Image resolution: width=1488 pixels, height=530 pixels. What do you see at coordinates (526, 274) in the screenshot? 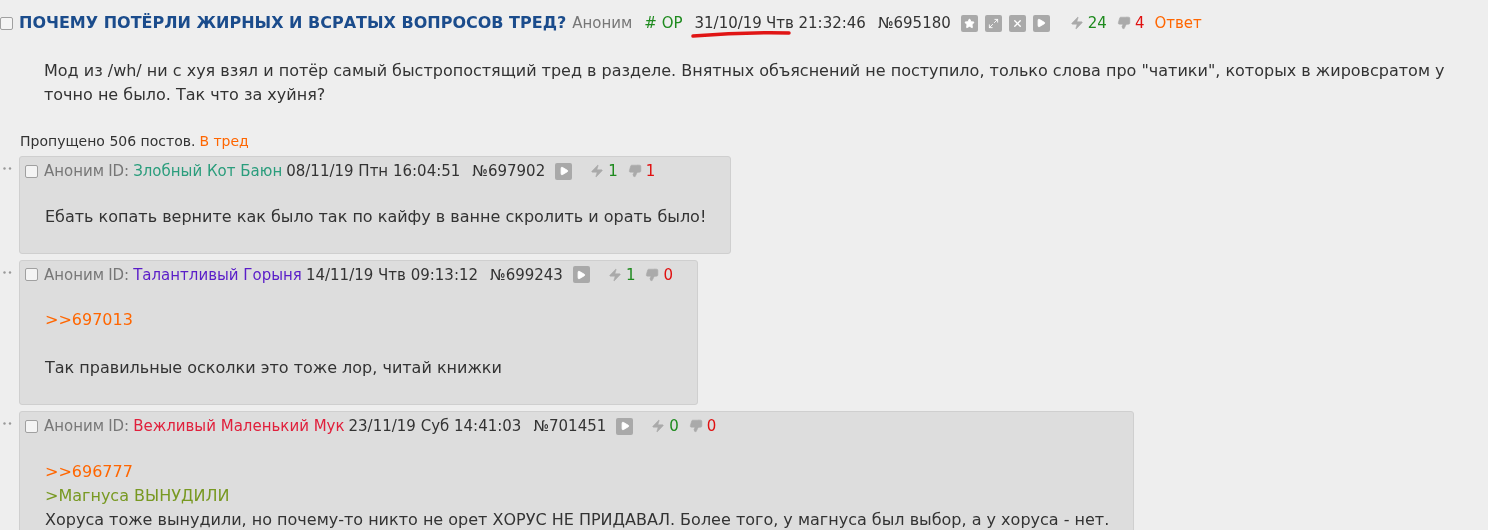
I see `post-number: №699243` at bounding box center [526, 274].